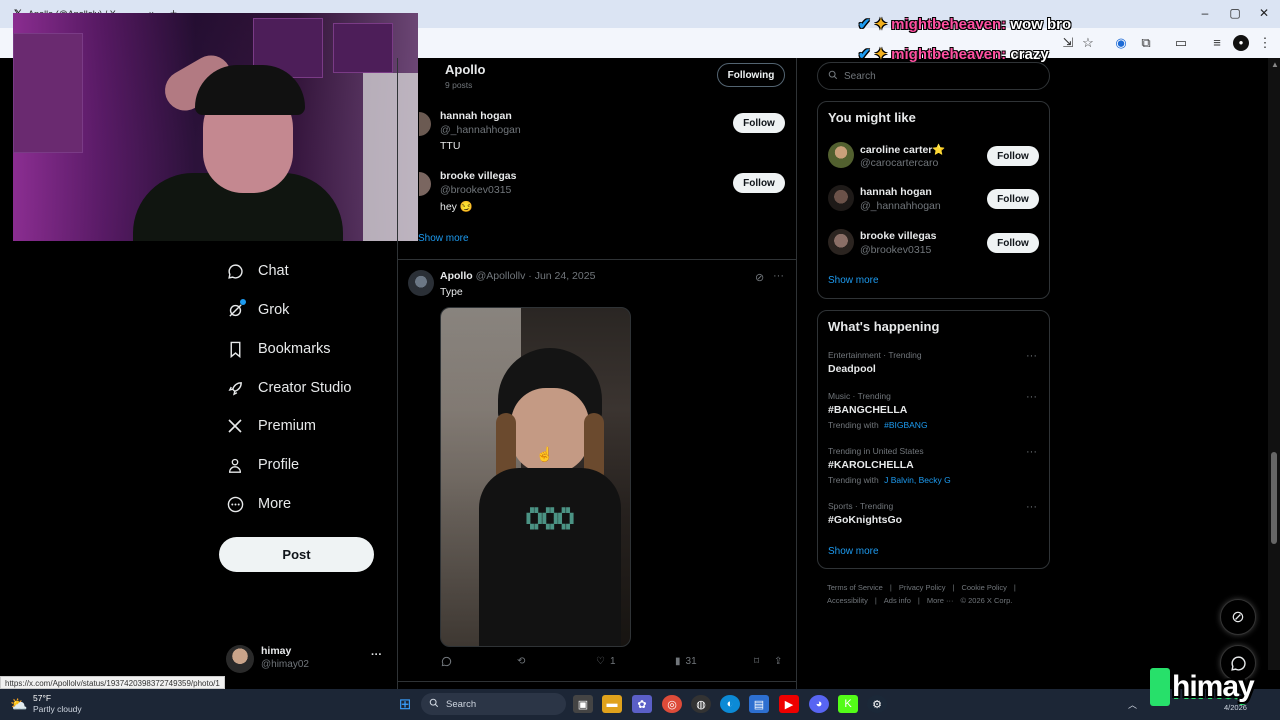 The image size is (1280, 720). Describe the element at coordinates (446, 661) in the screenshot. I see `reply-icon` at that location.